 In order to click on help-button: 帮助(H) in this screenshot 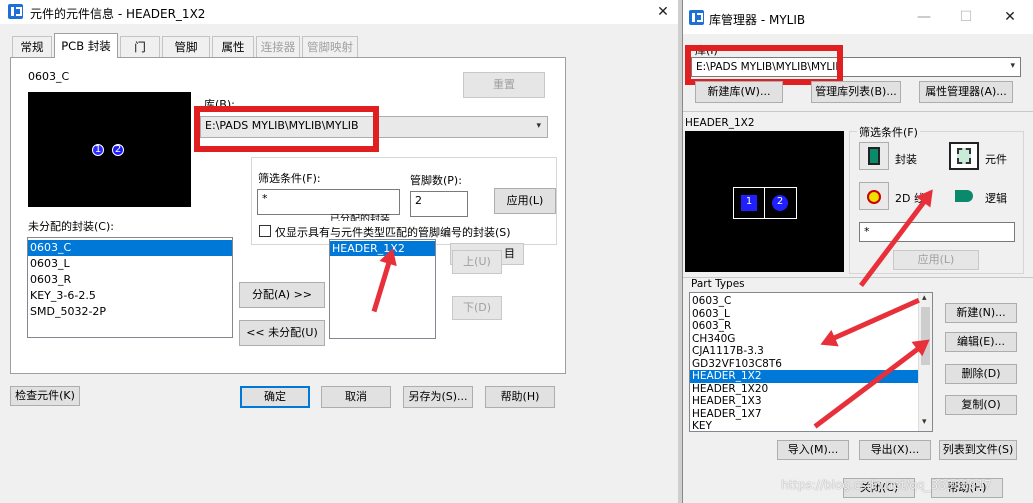, I will do `click(520, 397)`.